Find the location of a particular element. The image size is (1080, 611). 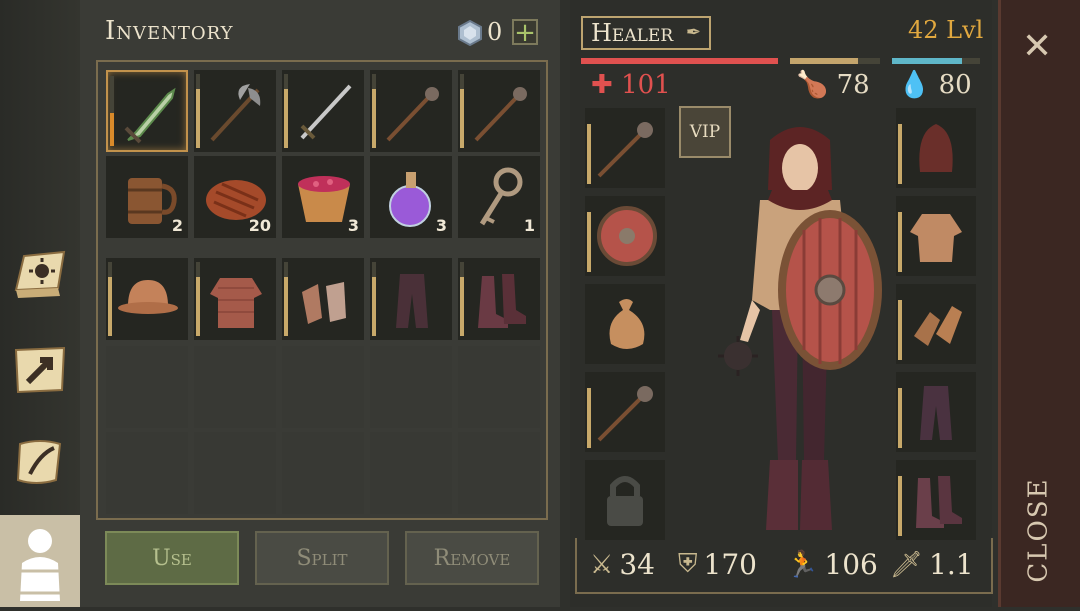

helmet-icon is located at coordinates (148, 297).